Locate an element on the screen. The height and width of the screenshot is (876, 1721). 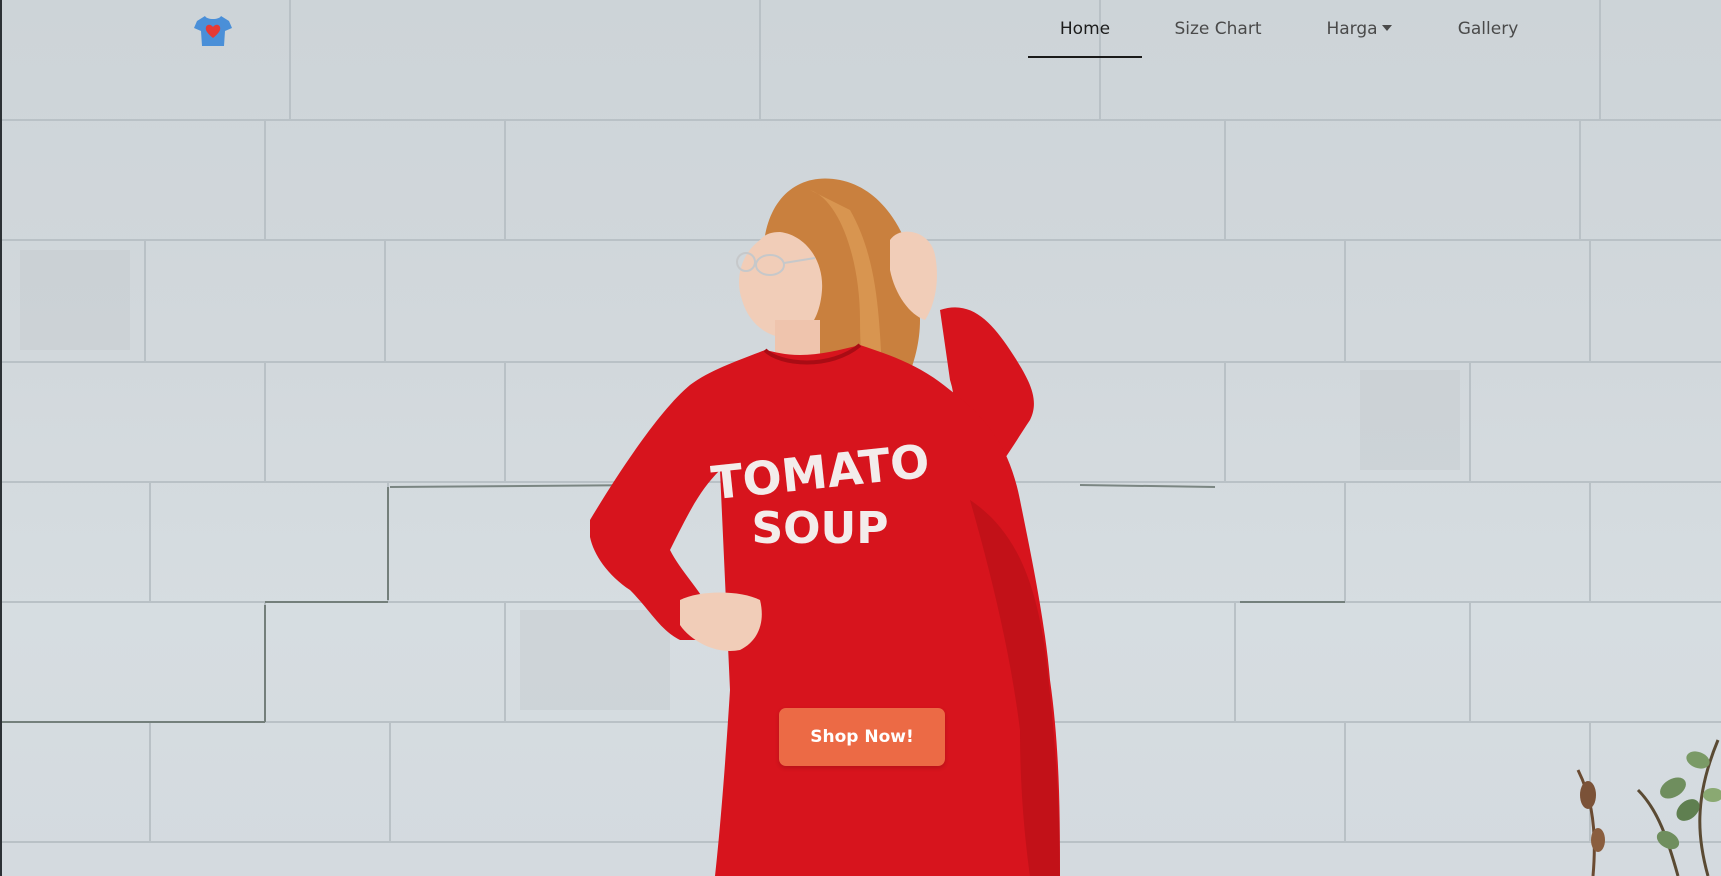
nav-size-chart: Size Chart is located at coordinates (1218, 29).